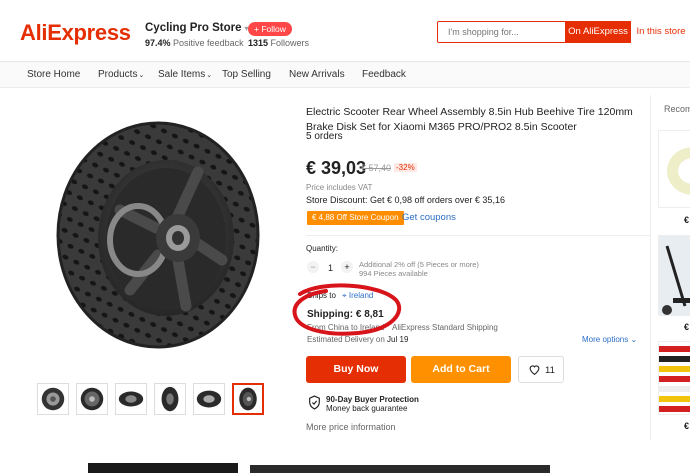 The width and height of the screenshot is (690, 473). I want to click on nav-store-home: Store Home, so click(53, 74).